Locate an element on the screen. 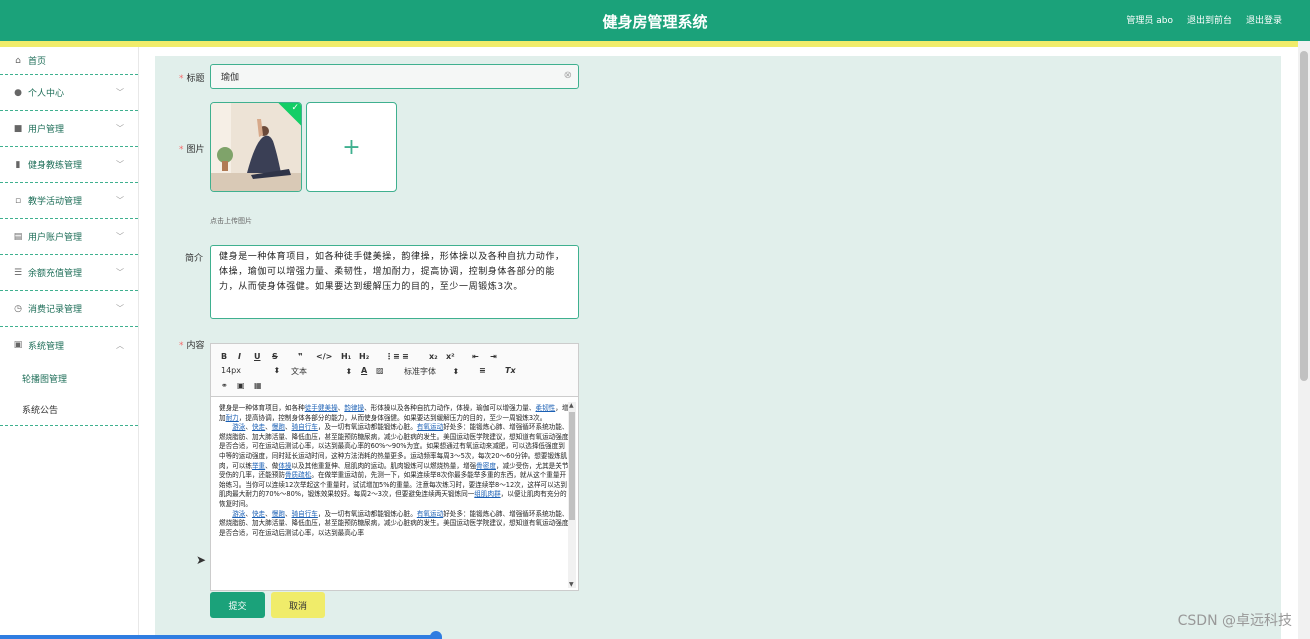 The width and height of the screenshot is (1310, 639). editor-text is located at coordinates (225, 514).